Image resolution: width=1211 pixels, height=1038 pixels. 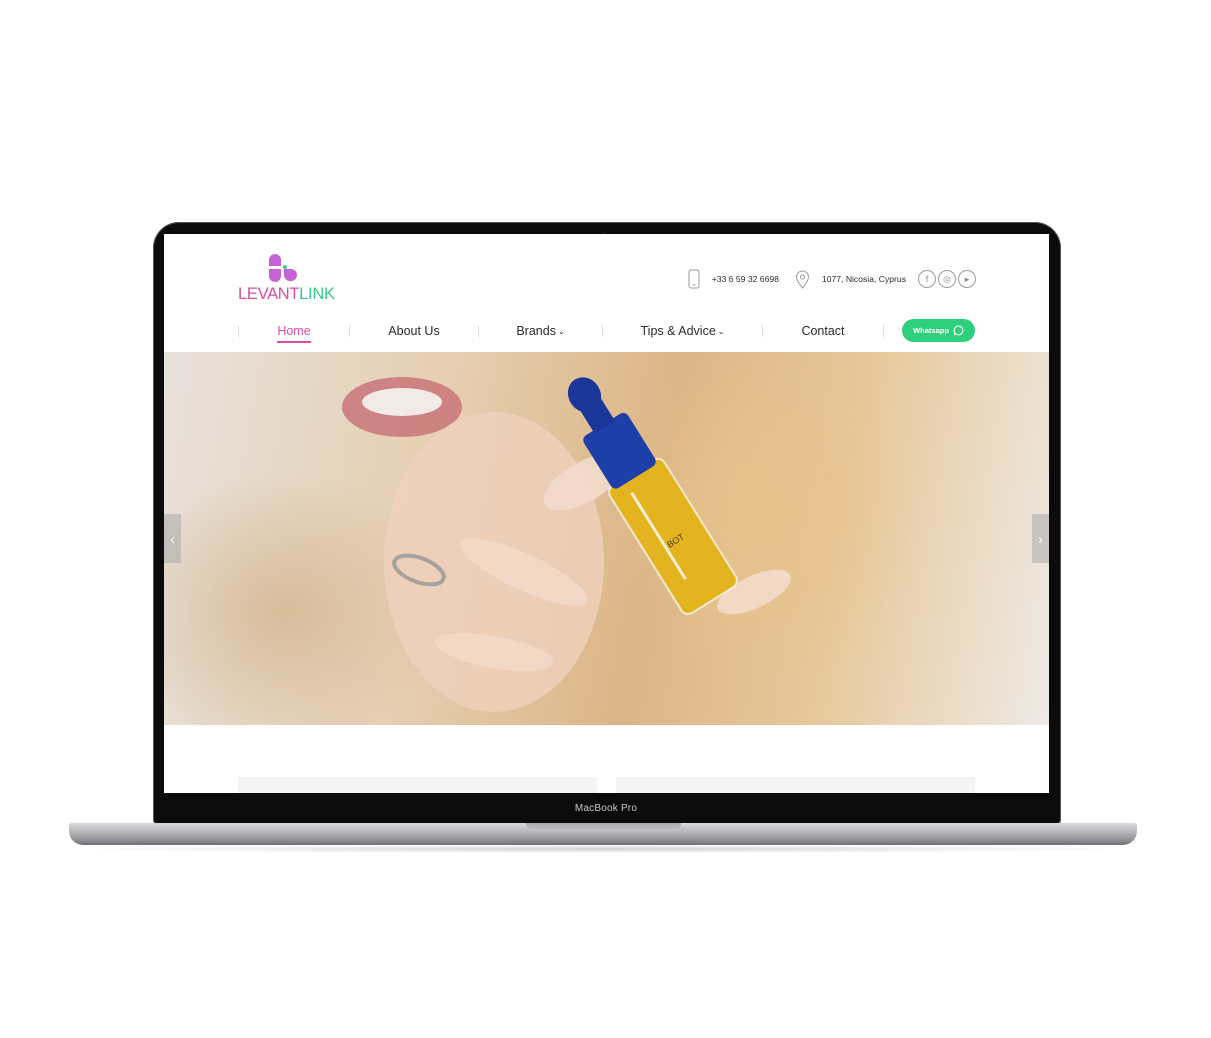 I want to click on nav-divider, so click(x=883, y=331).